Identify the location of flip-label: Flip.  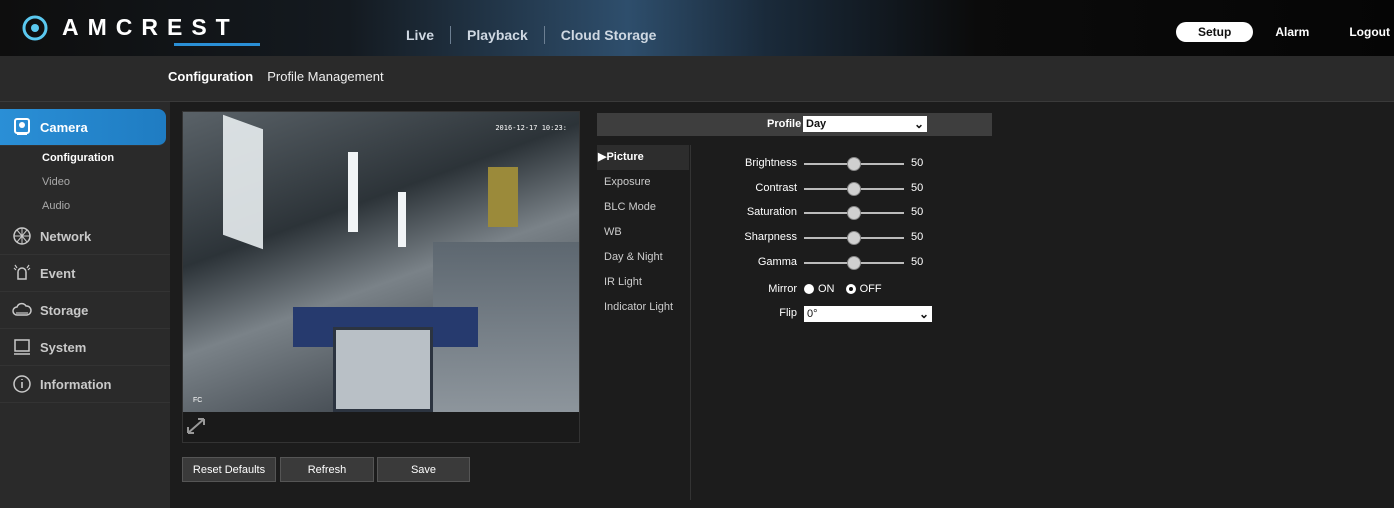
(788, 313).